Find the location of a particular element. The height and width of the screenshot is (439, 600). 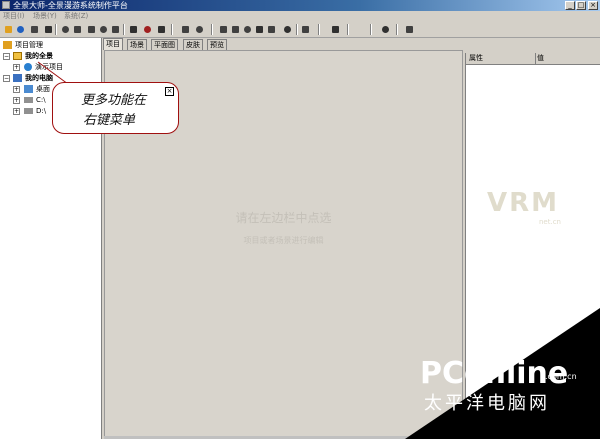

tab-floorplan: 平面图 is located at coordinates (164, 44).